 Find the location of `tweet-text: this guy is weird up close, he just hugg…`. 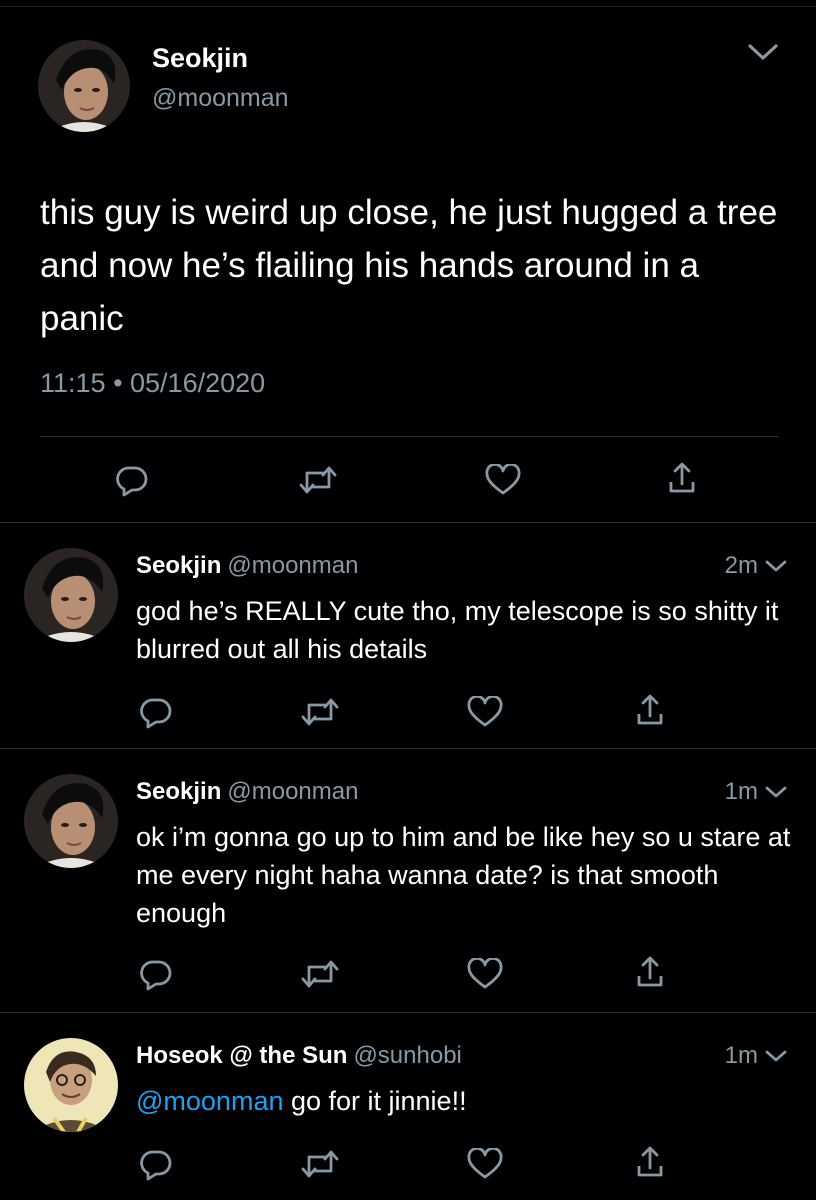

tweet-text: this guy is weird up close, he just hugg… is located at coordinates (409, 265).